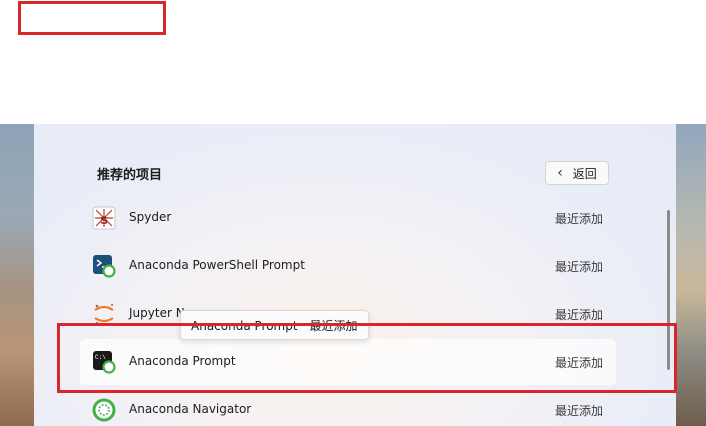 Image resolution: width=706 pixels, height=426 pixels. I want to click on back-button: ‹ 返回, so click(577, 173).